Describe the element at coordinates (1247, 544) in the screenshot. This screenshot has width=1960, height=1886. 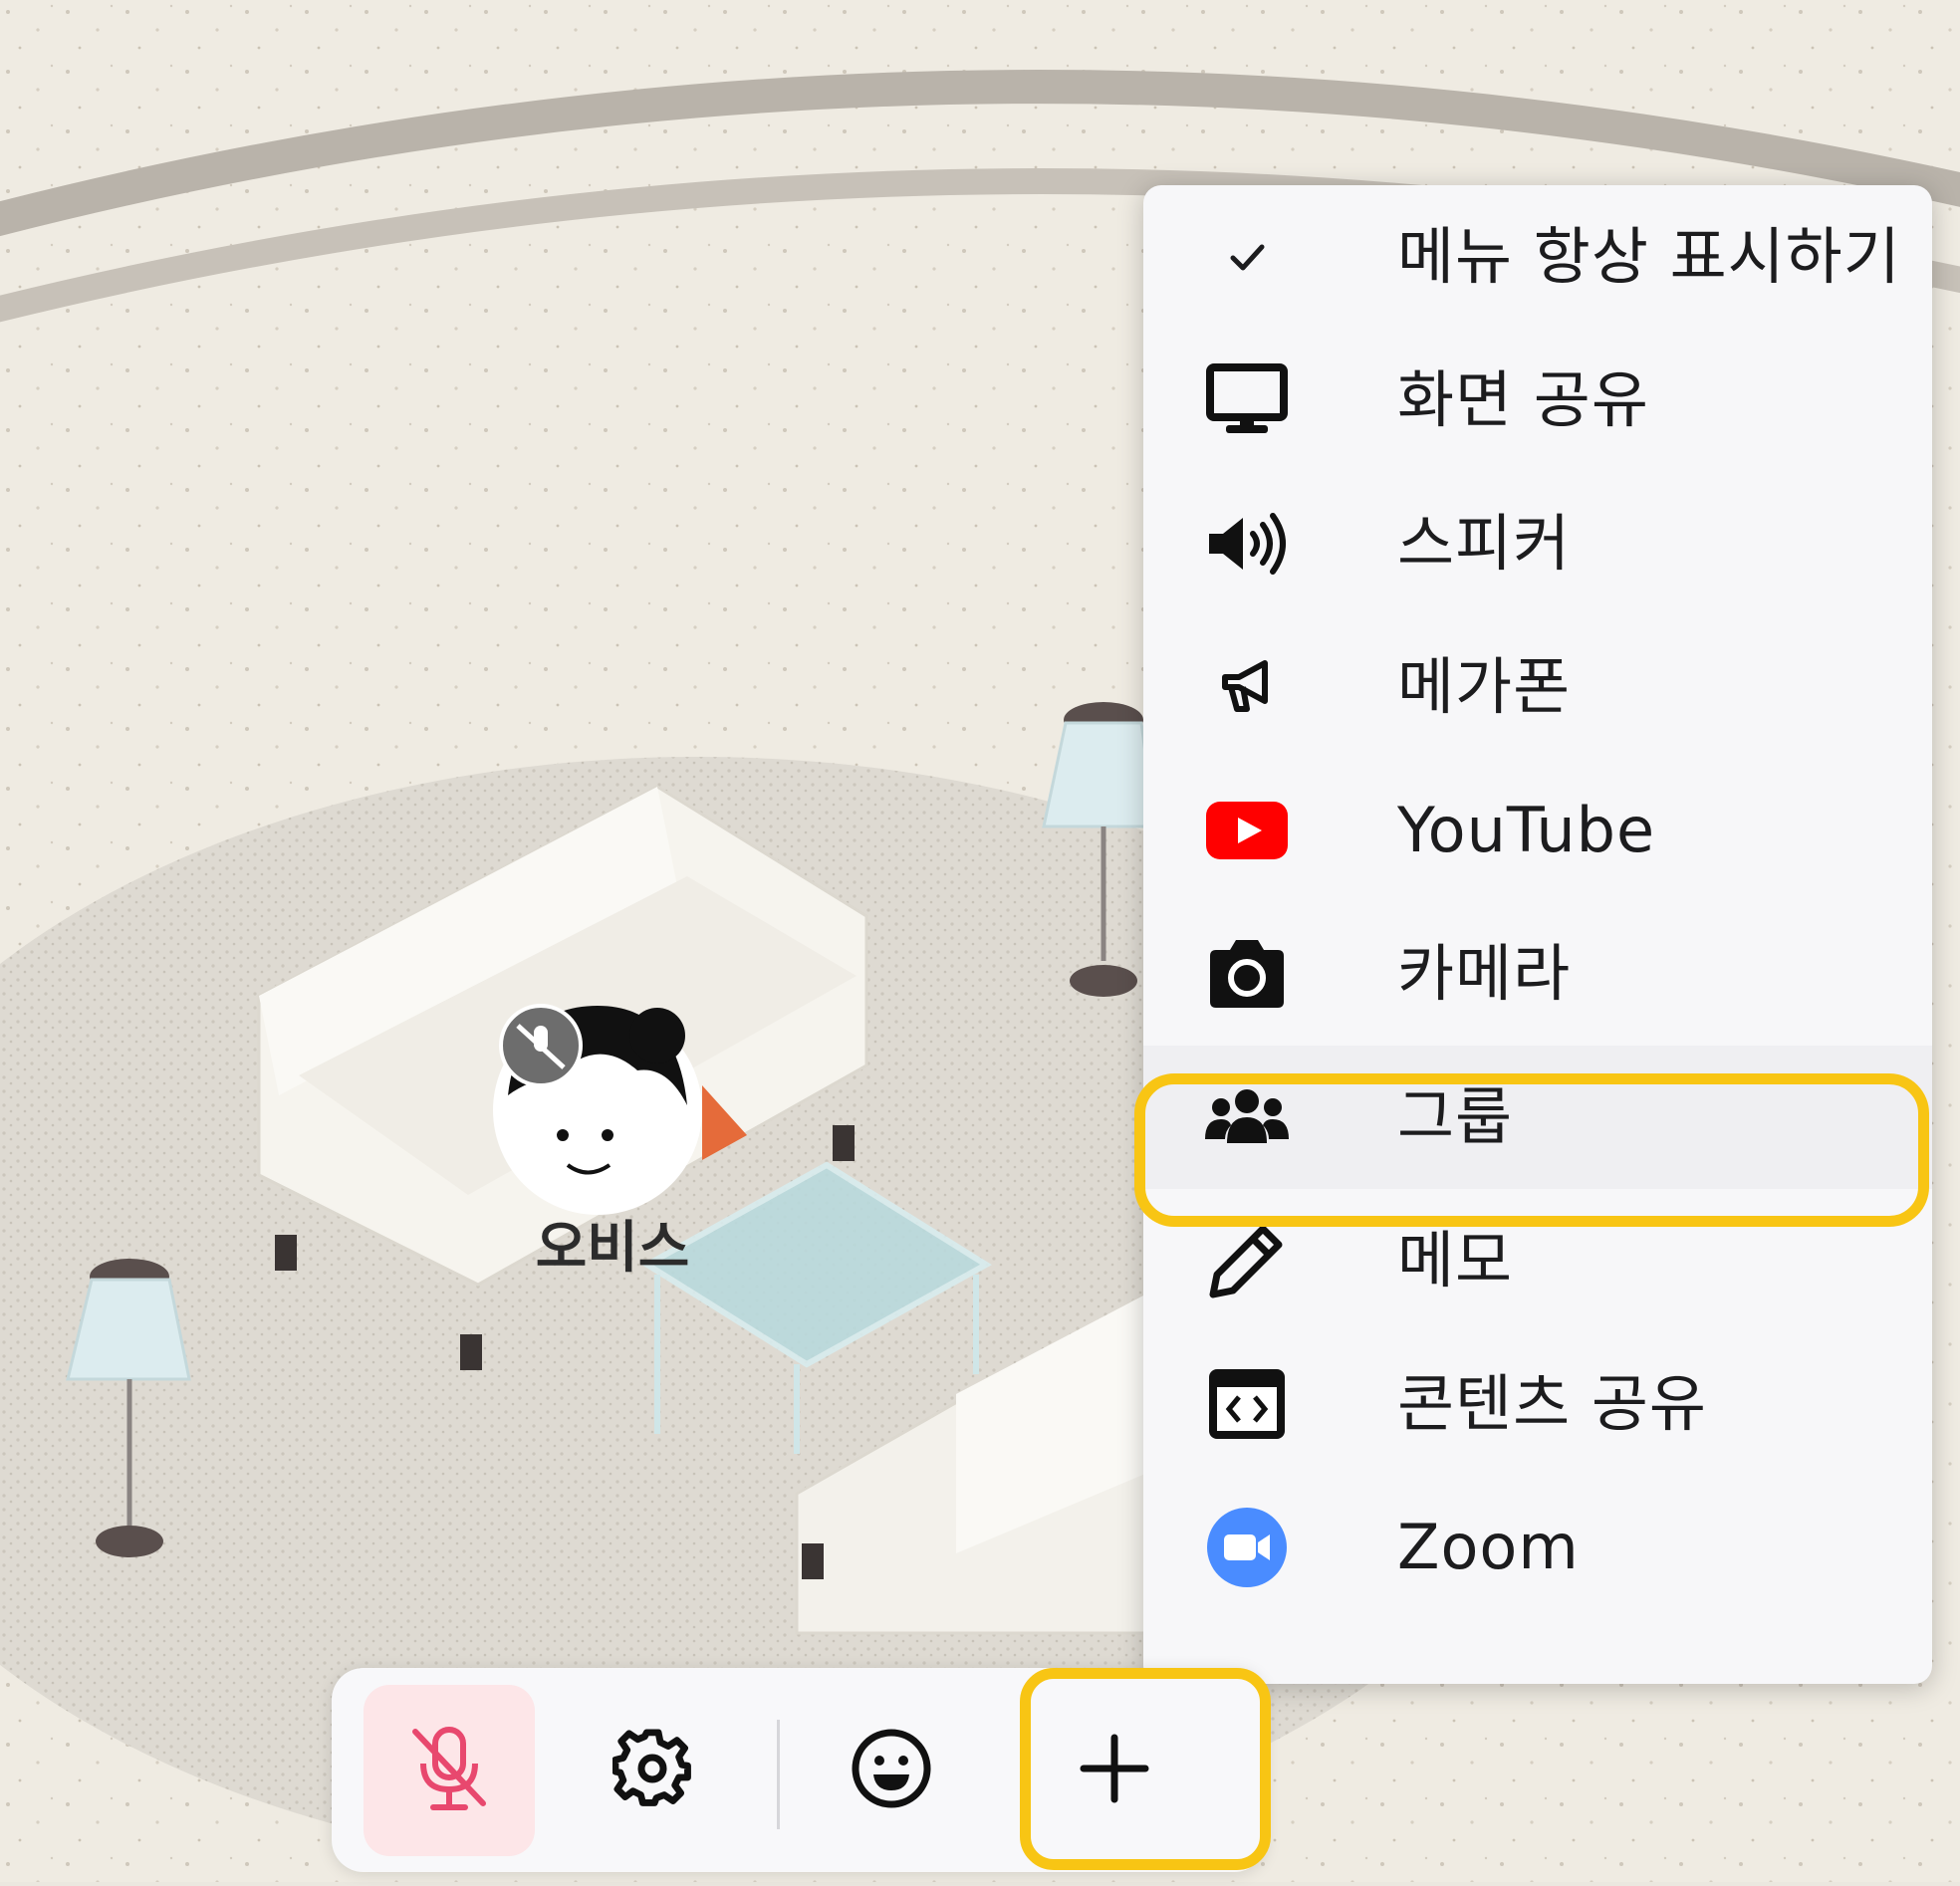
I see `speaker-icon` at that location.